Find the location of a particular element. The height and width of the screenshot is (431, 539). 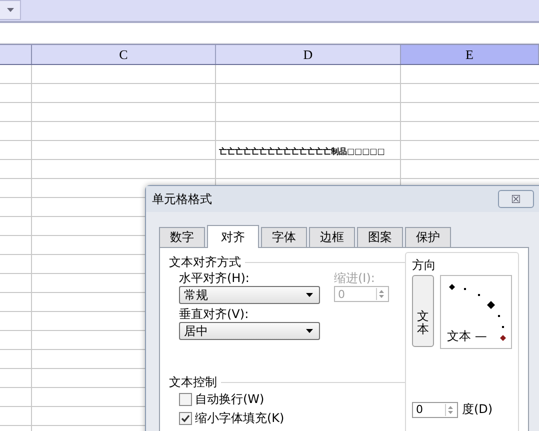

checkbox-label: 自动换行(W) is located at coordinates (229, 399).